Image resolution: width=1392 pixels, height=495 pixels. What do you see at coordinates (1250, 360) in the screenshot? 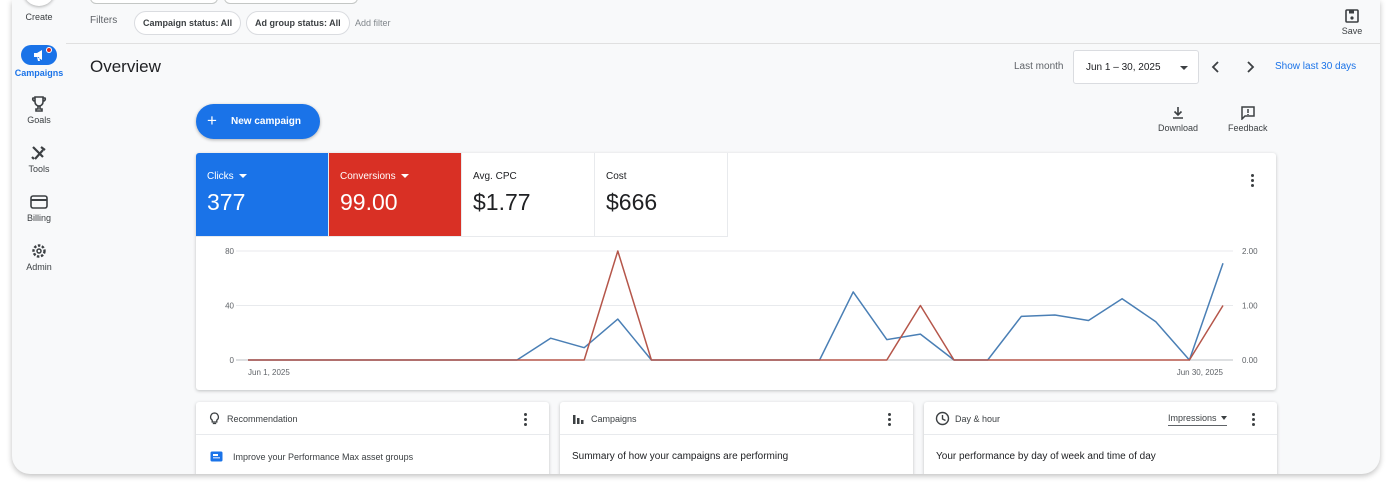
I see `y-right-tick-label: 0.00` at bounding box center [1250, 360].